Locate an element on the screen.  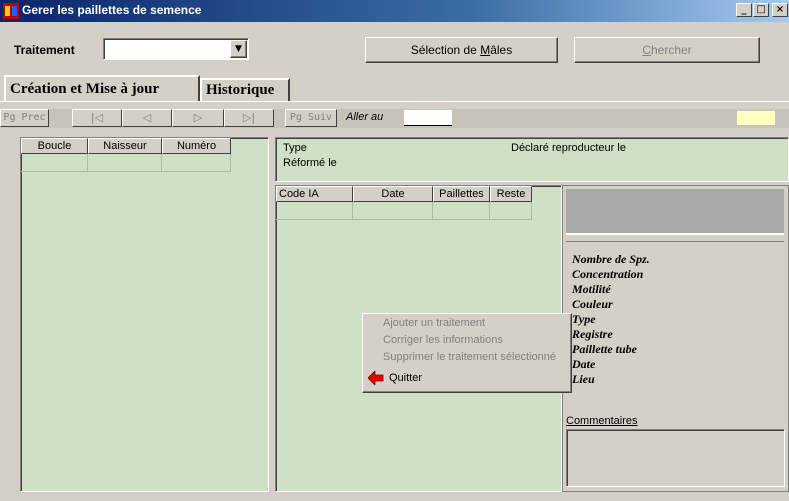
details-header is located at coordinates (675, 212).